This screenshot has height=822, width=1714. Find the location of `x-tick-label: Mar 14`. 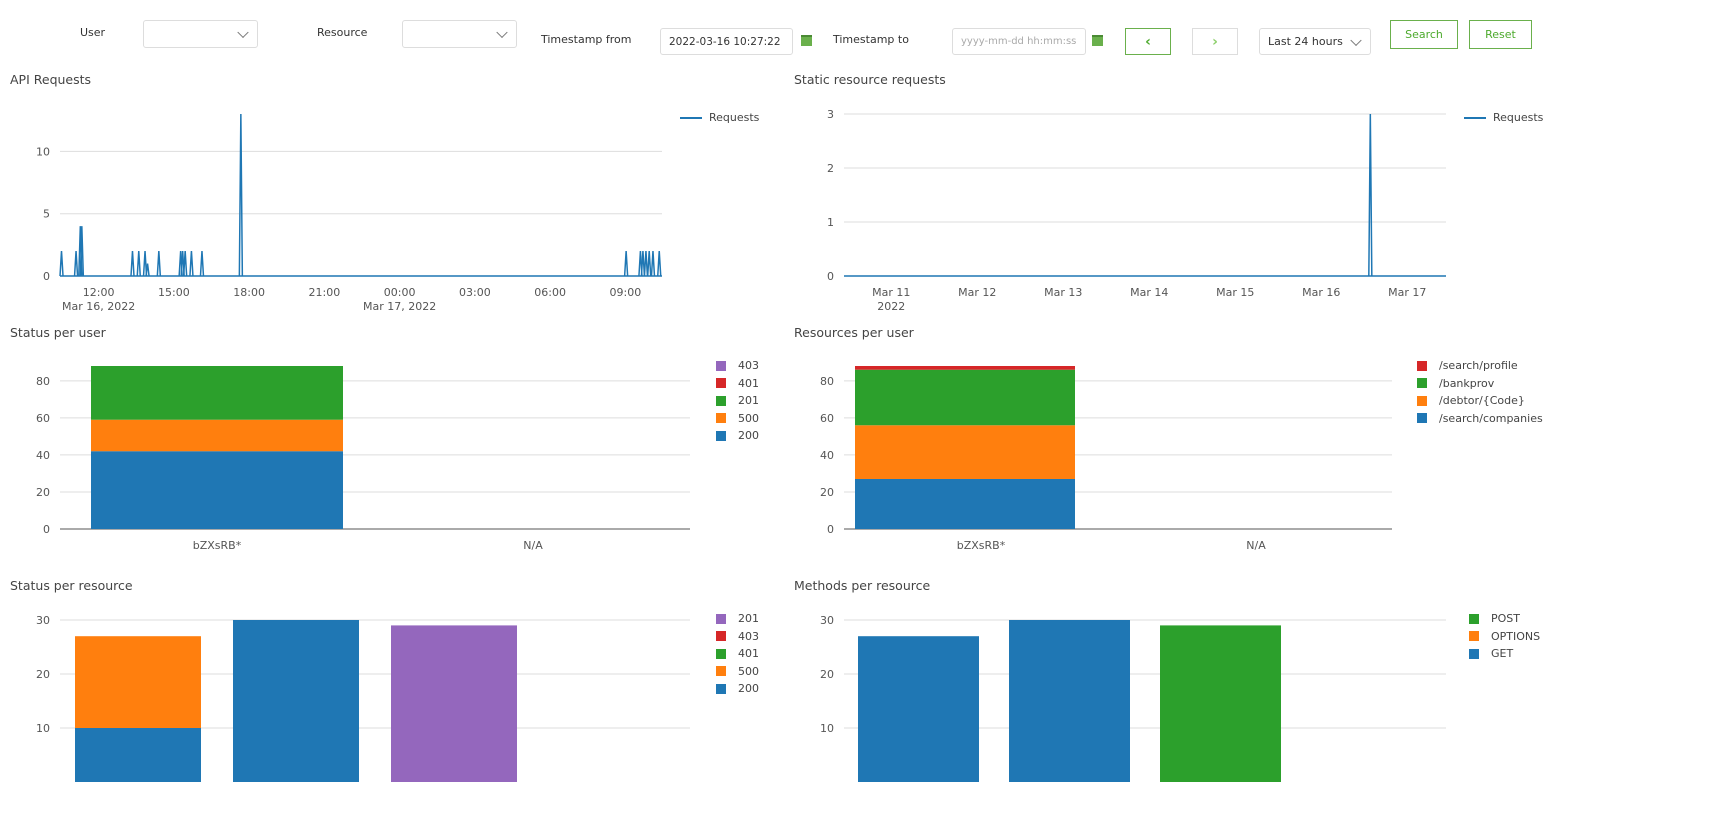

x-tick-label: Mar 14 is located at coordinates (1149, 292).